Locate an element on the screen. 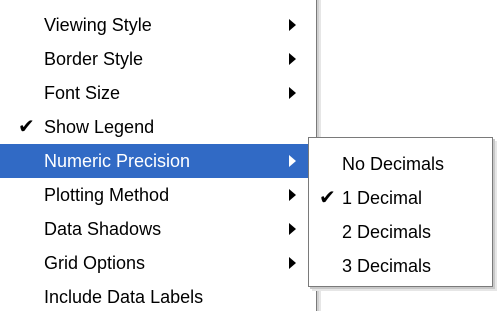 The height and width of the screenshot is (311, 502). submenu-item-2-decimals: 2 Decimals is located at coordinates (400, 232).